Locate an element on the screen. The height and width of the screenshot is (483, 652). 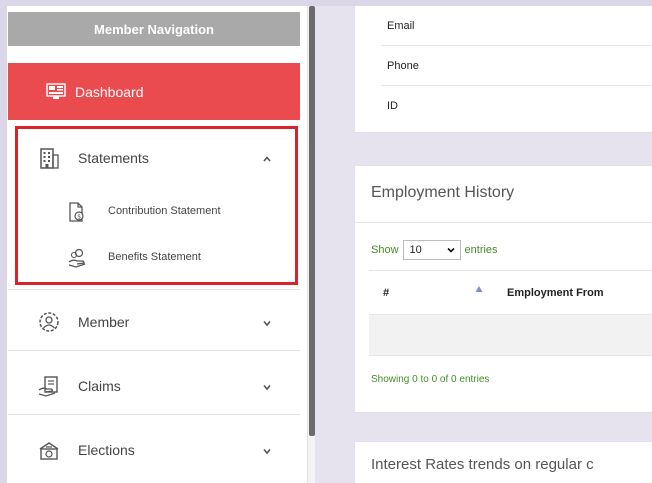
table-empty-row is located at coordinates (510, 335).